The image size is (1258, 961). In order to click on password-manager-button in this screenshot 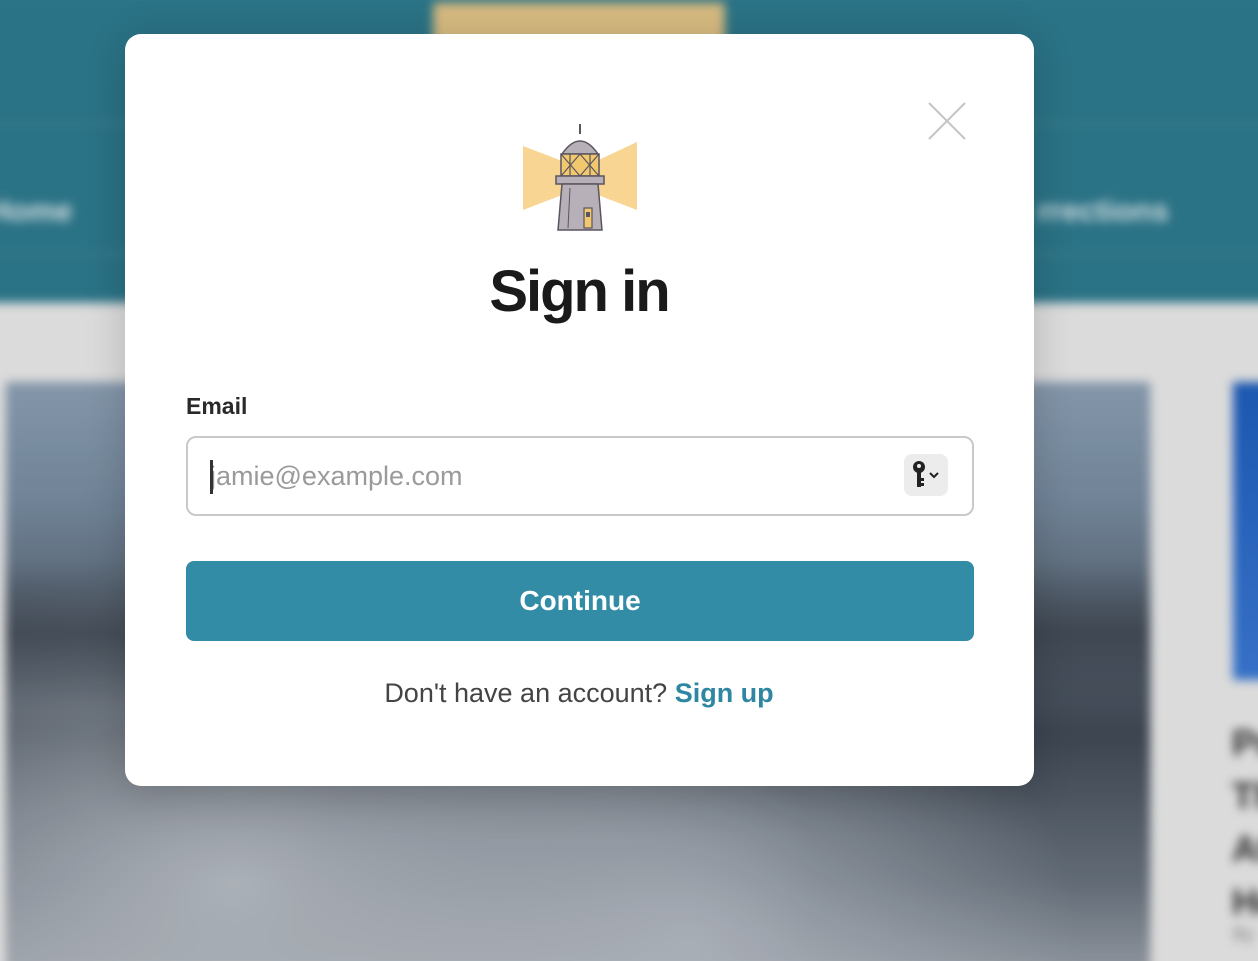, I will do `click(926, 475)`.